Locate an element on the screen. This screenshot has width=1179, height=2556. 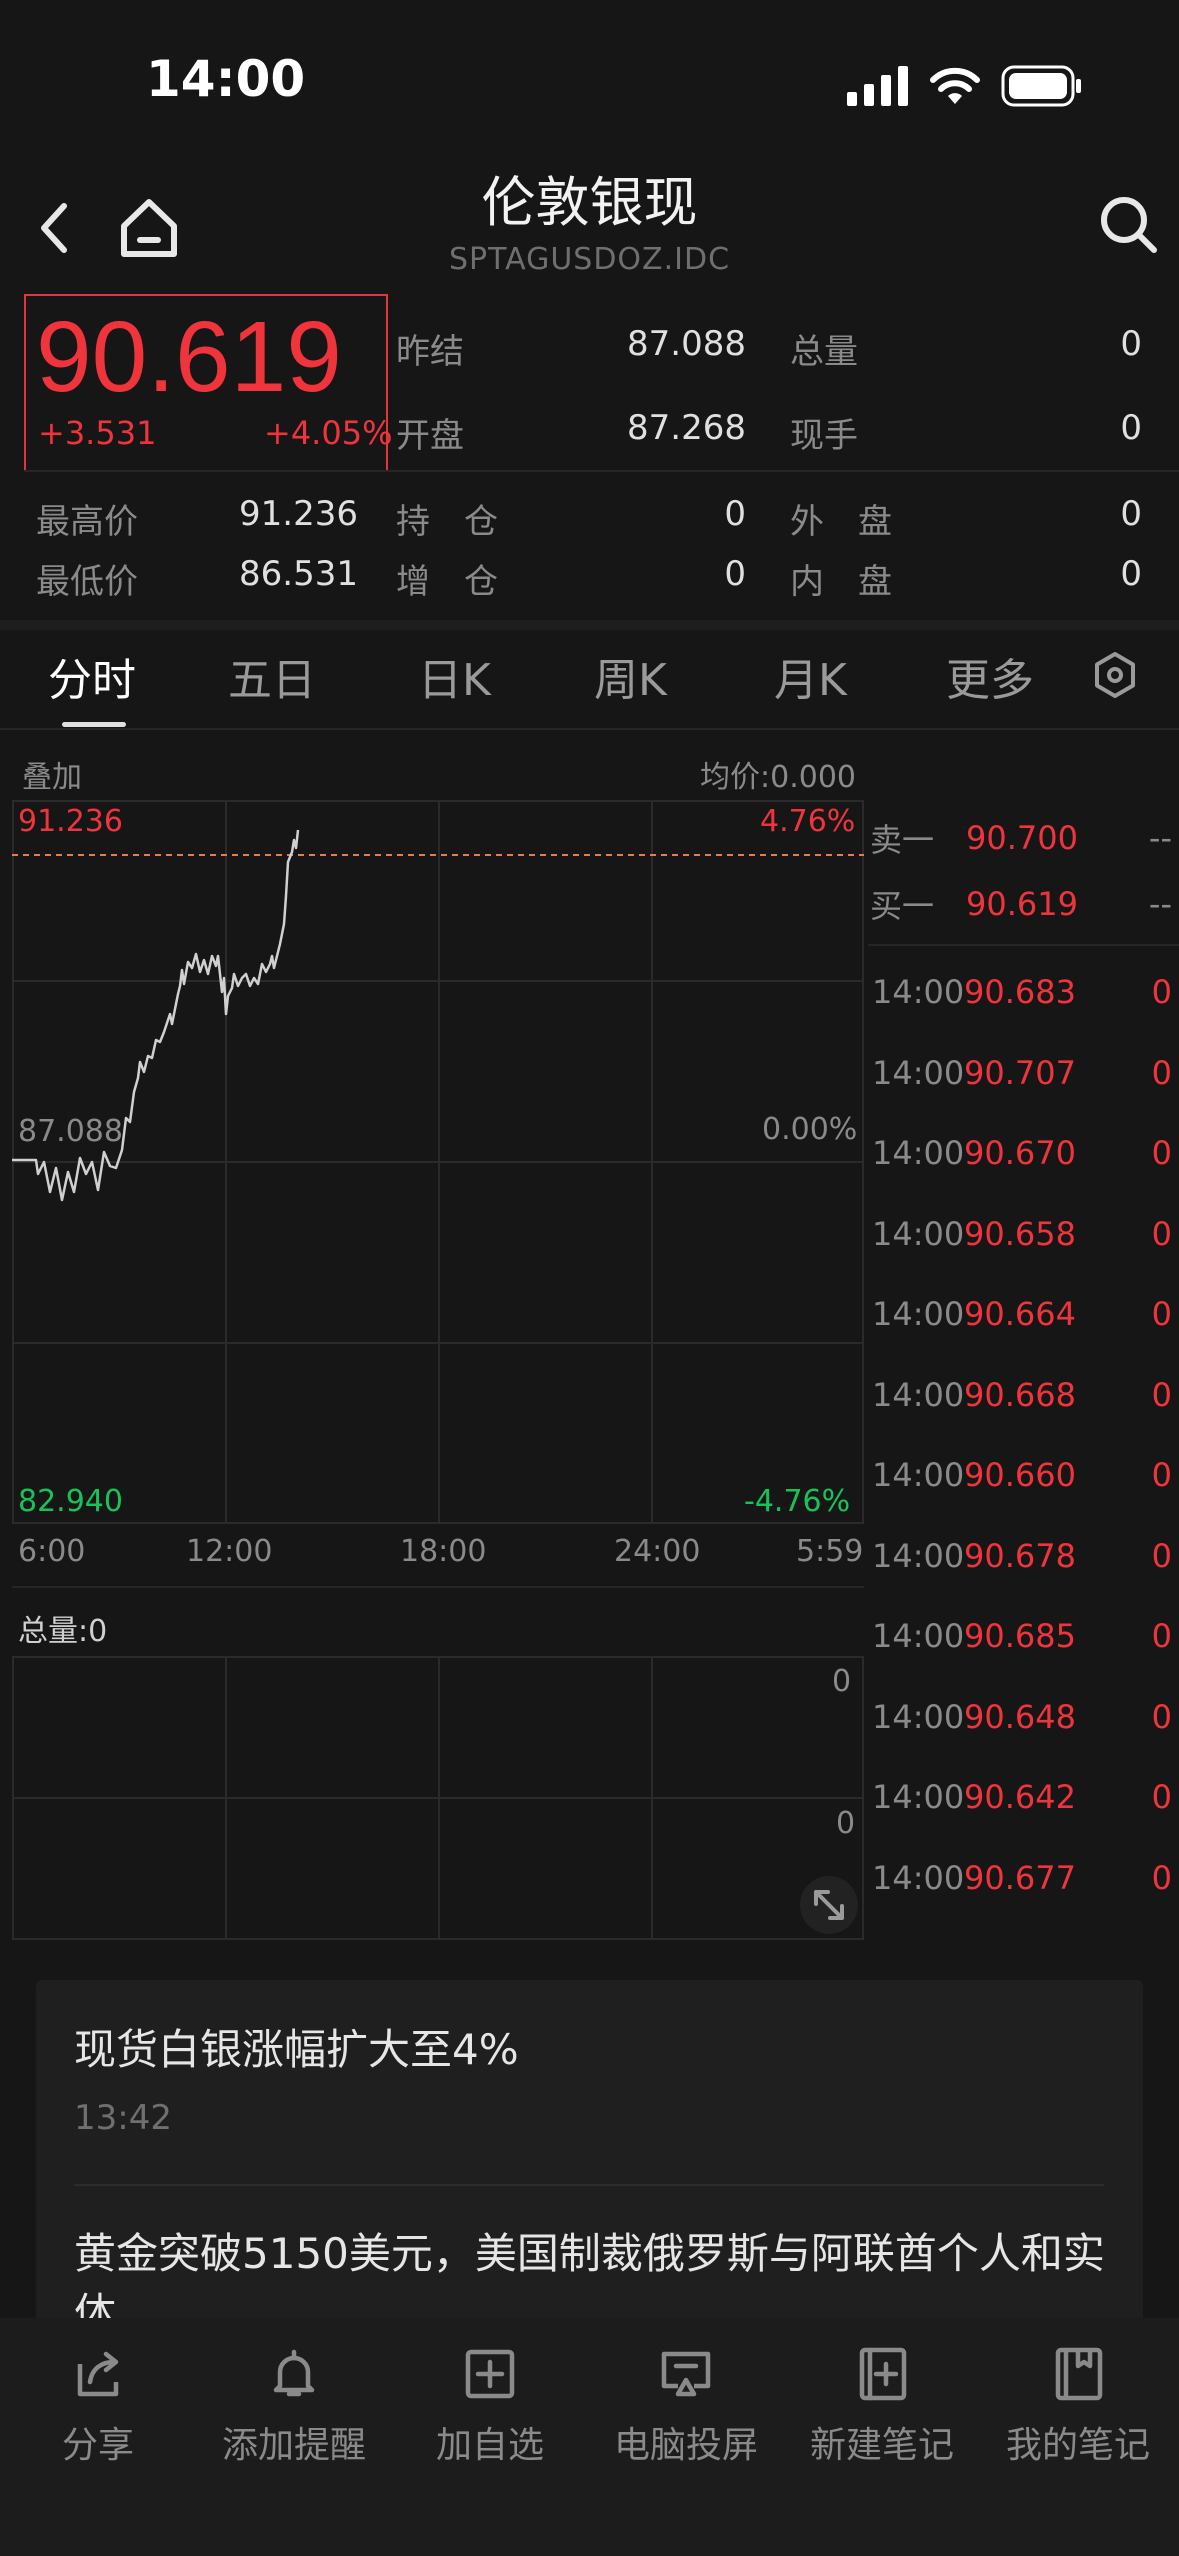
x-axis-label: 18:00 is located at coordinates (443, 1551).